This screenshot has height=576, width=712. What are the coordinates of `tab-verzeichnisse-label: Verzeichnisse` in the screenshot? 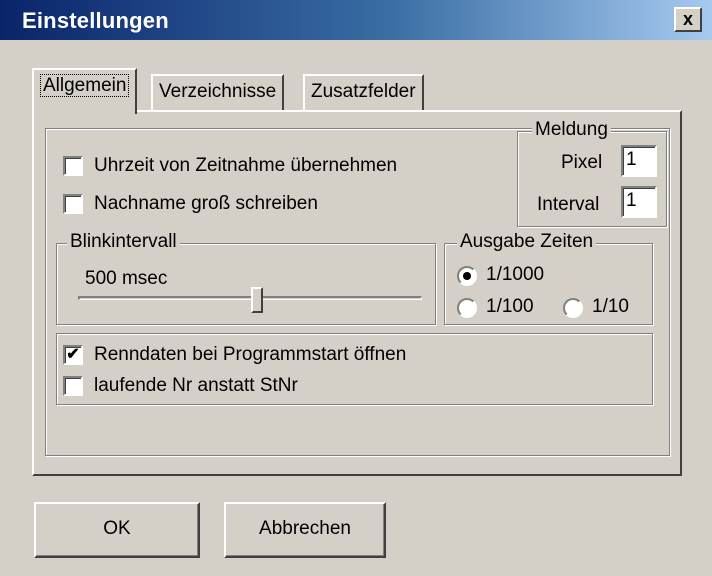 It's located at (218, 91).